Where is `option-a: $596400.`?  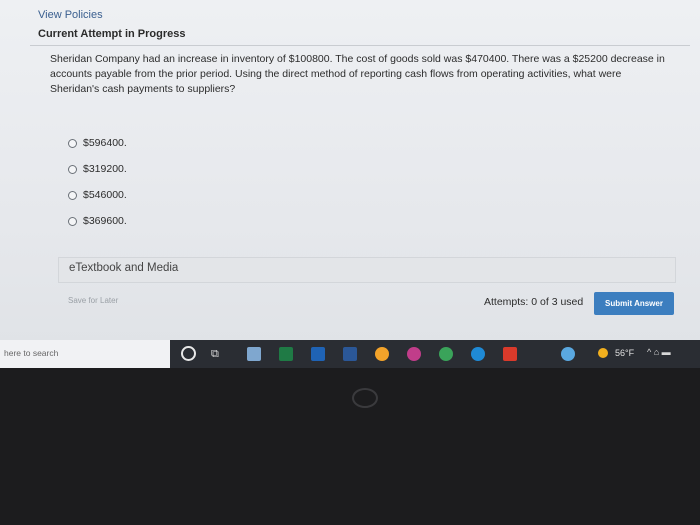
option-a: $596400. is located at coordinates (97, 143).